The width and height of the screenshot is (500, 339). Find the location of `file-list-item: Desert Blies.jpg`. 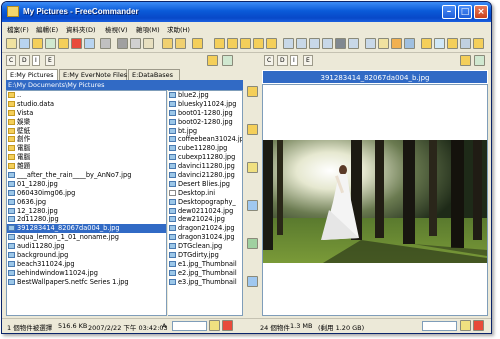

file-list-item: Desert Blies.jpg is located at coordinates (205, 184).